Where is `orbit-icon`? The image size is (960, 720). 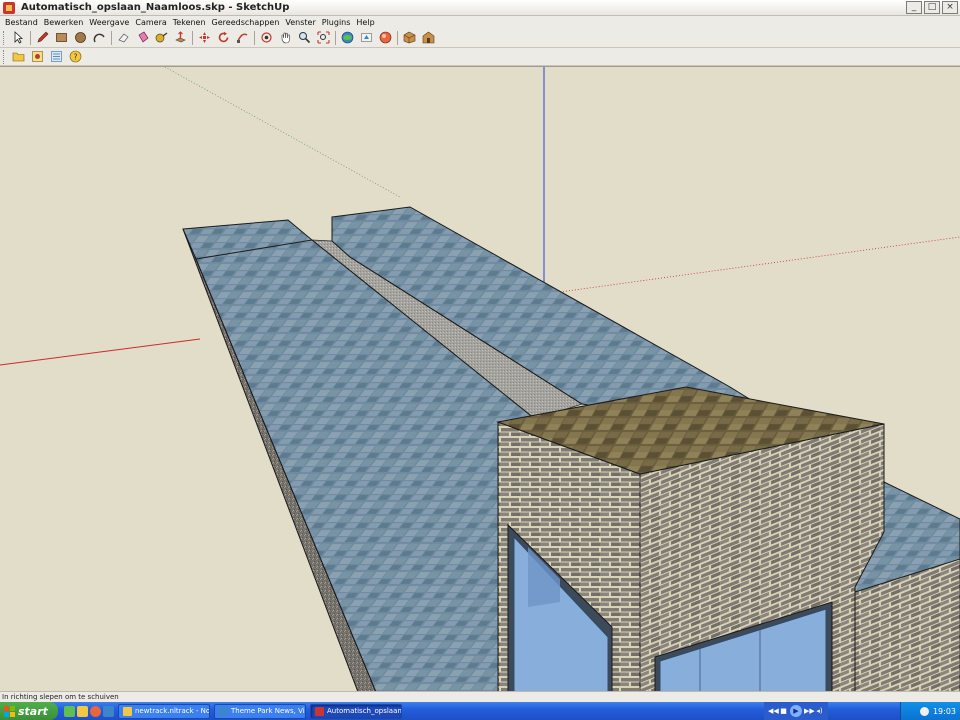 orbit-icon is located at coordinates (266, 37).